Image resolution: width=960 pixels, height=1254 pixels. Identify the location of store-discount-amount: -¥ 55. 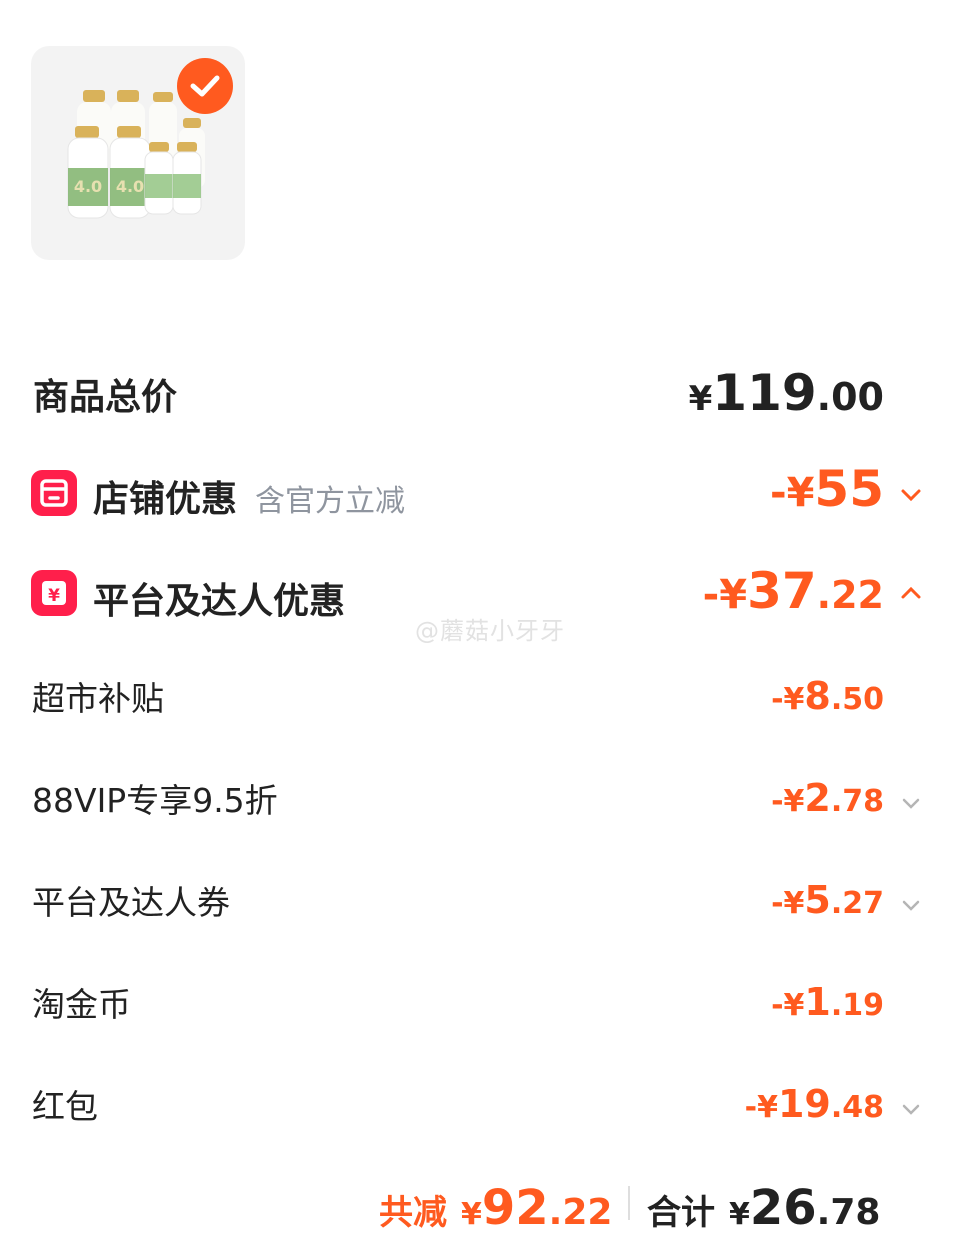
(826, 489).